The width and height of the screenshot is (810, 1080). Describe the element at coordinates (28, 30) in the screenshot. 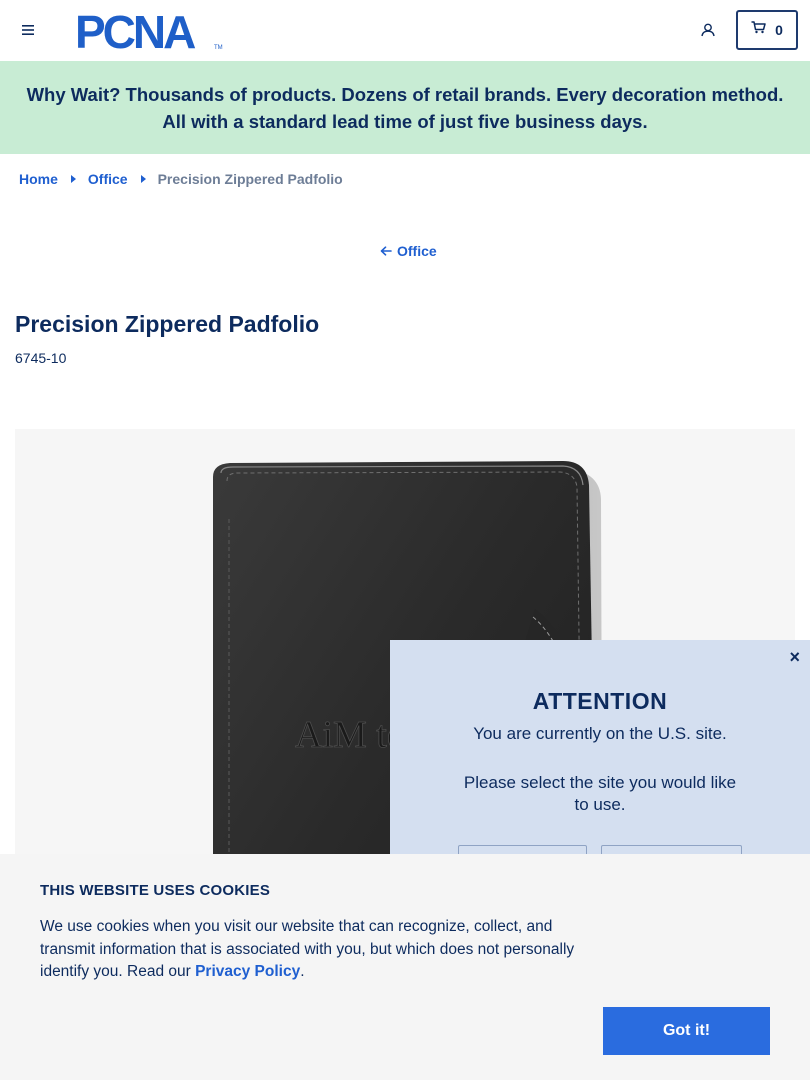

I see `menu-icon` at that location.